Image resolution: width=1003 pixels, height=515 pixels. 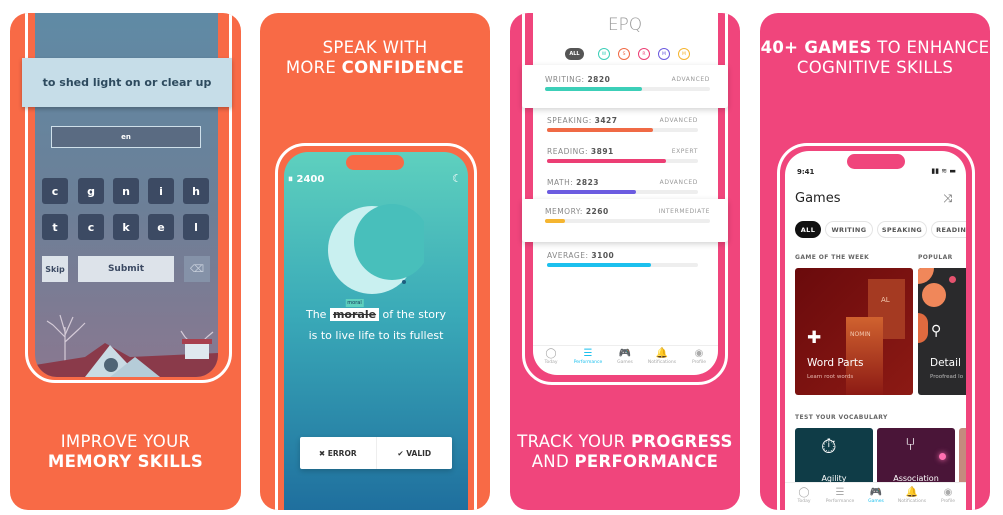 I want to click on game-card-association: ⑂ Association, so click(x=916, y=458).